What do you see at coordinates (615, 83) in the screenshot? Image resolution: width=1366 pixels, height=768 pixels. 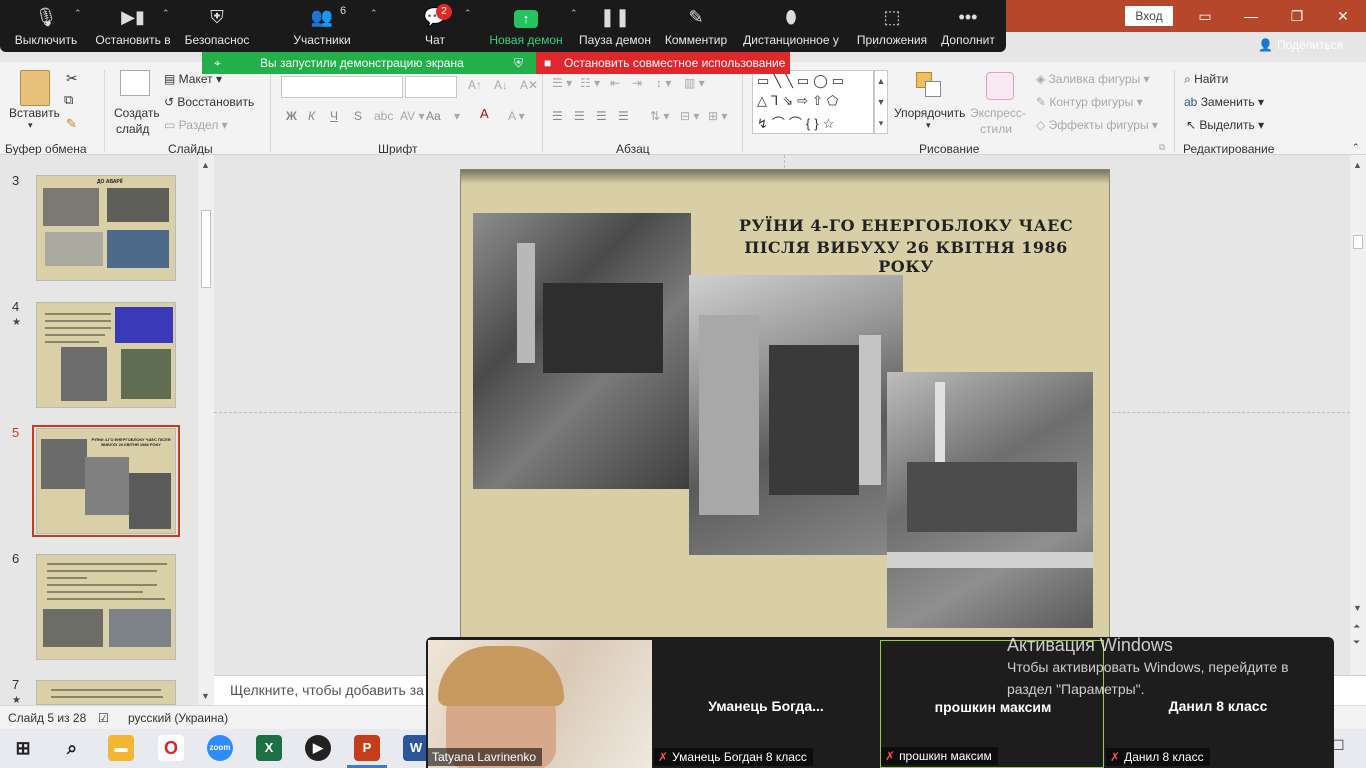 I see `indent-decrease-icon: ⇤` at bounding box center [615, 83].